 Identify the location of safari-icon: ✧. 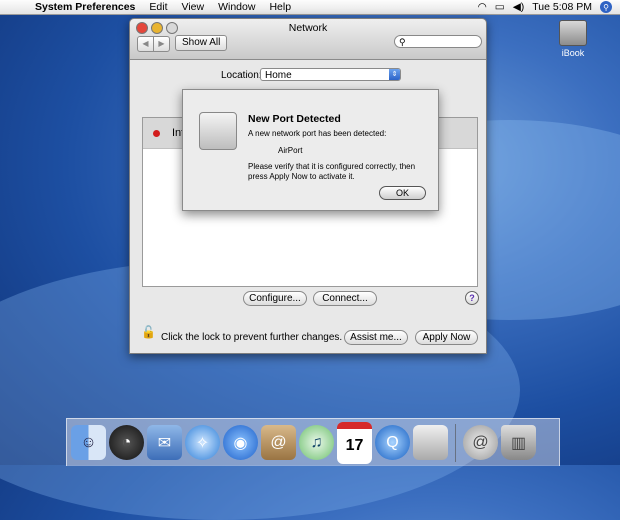
(202, 442).